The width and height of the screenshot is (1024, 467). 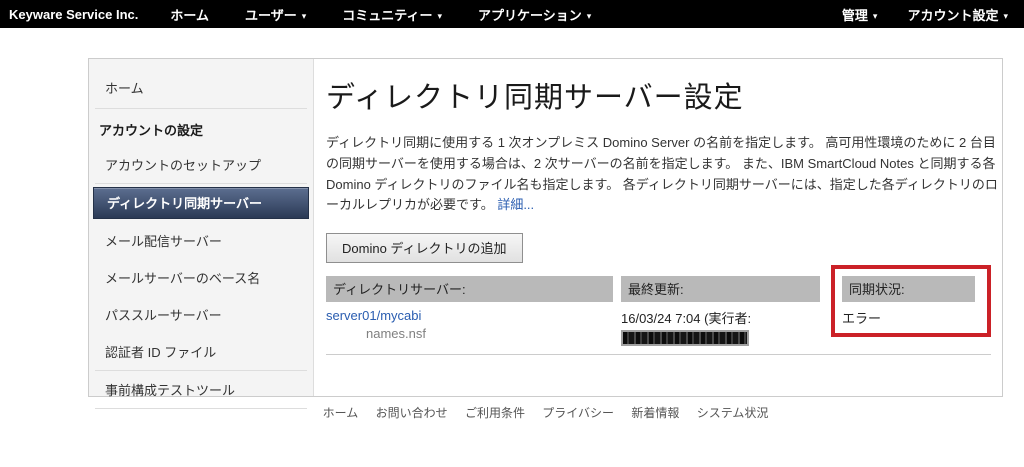 I want to click on sidebar-item-directory-sync-server: ディレクトリ同期サーバー, so click(x=201, y=203).